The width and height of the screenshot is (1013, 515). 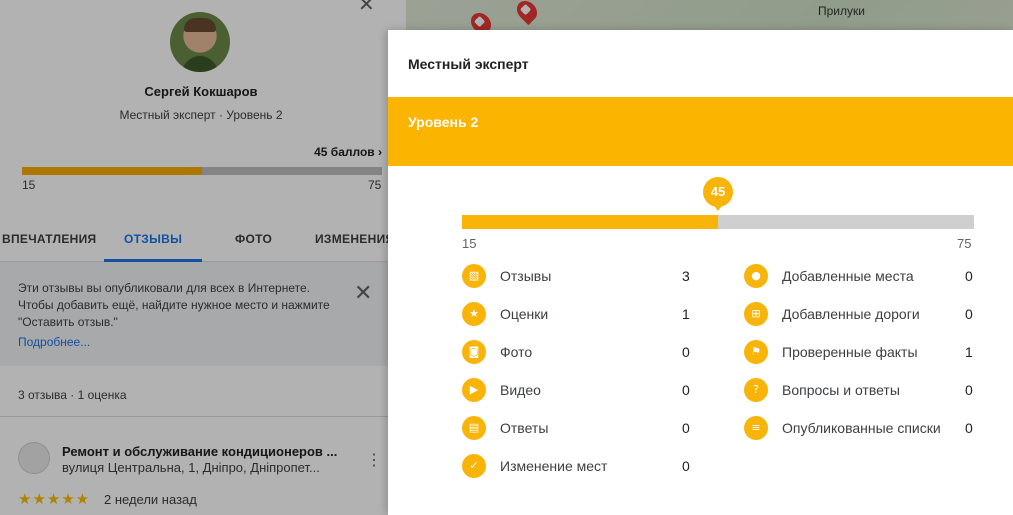 I want to click on dialog-title: Местный эксперт, so click(x=468, y=64).